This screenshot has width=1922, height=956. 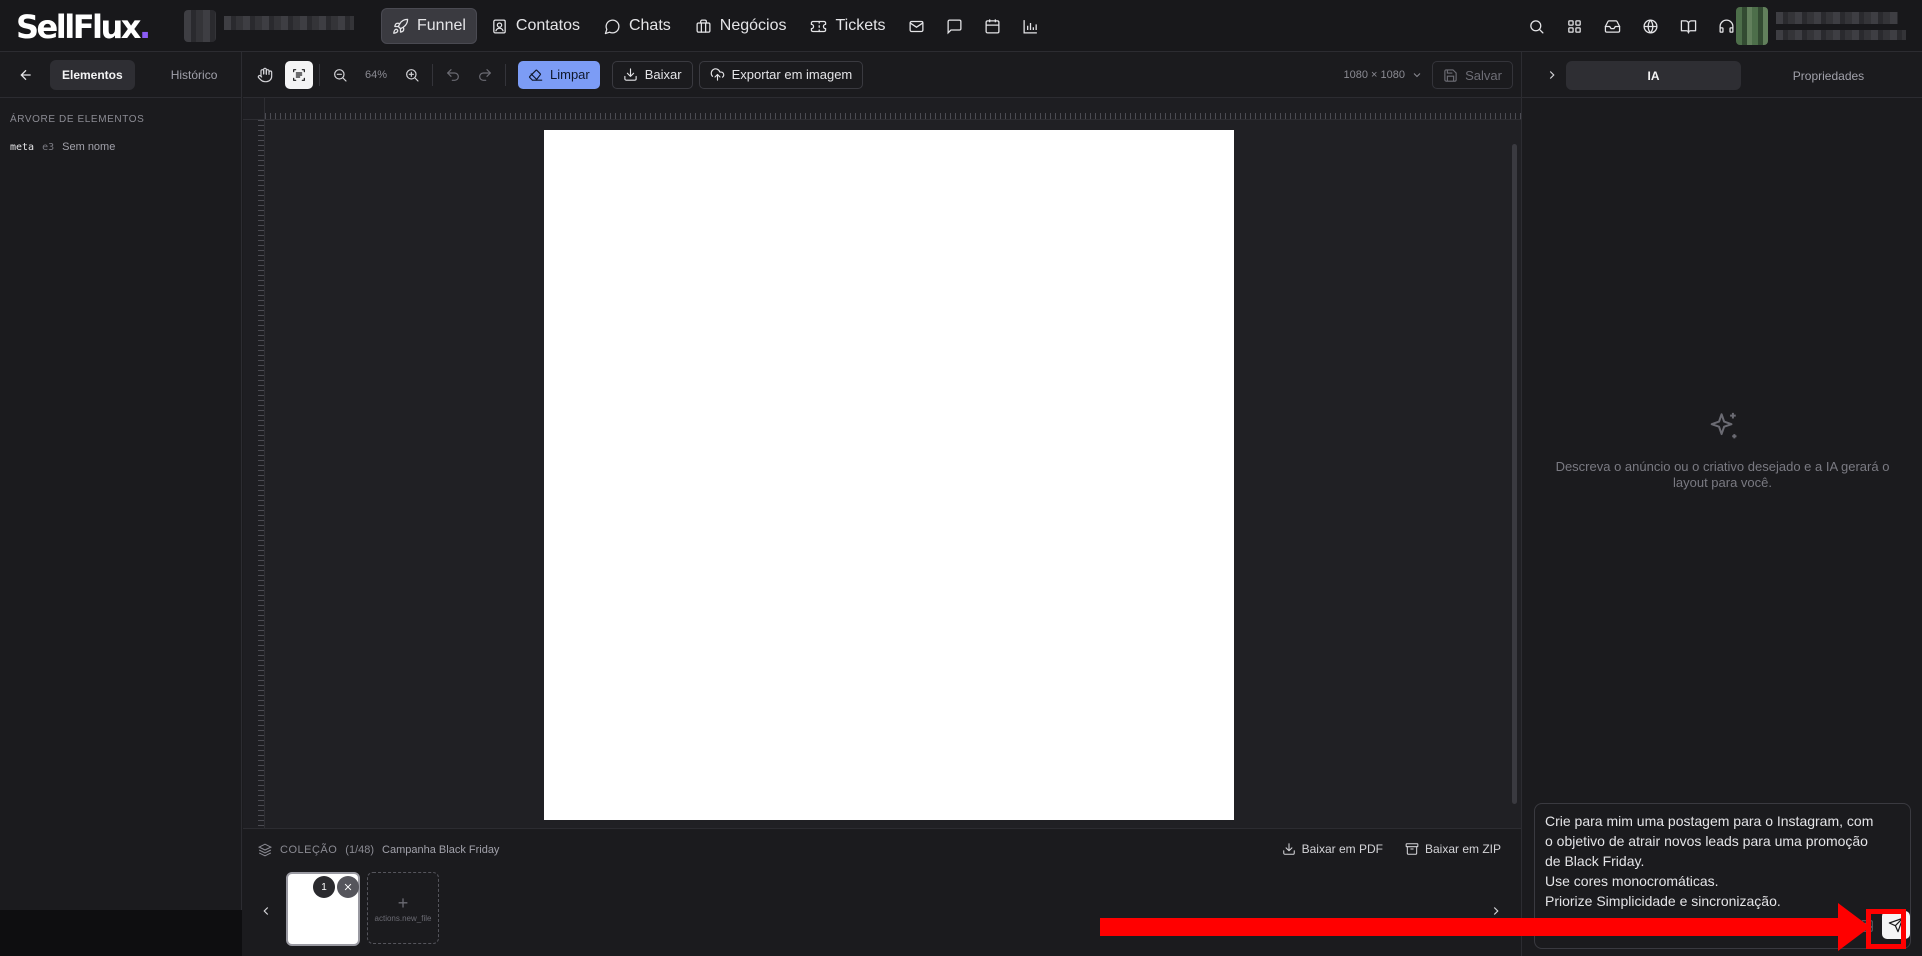 What do you see at coordinates (441, 850) in the screenshot?
I see `collection-name: Campanha Black Friday` at bounding box center [441, 850].